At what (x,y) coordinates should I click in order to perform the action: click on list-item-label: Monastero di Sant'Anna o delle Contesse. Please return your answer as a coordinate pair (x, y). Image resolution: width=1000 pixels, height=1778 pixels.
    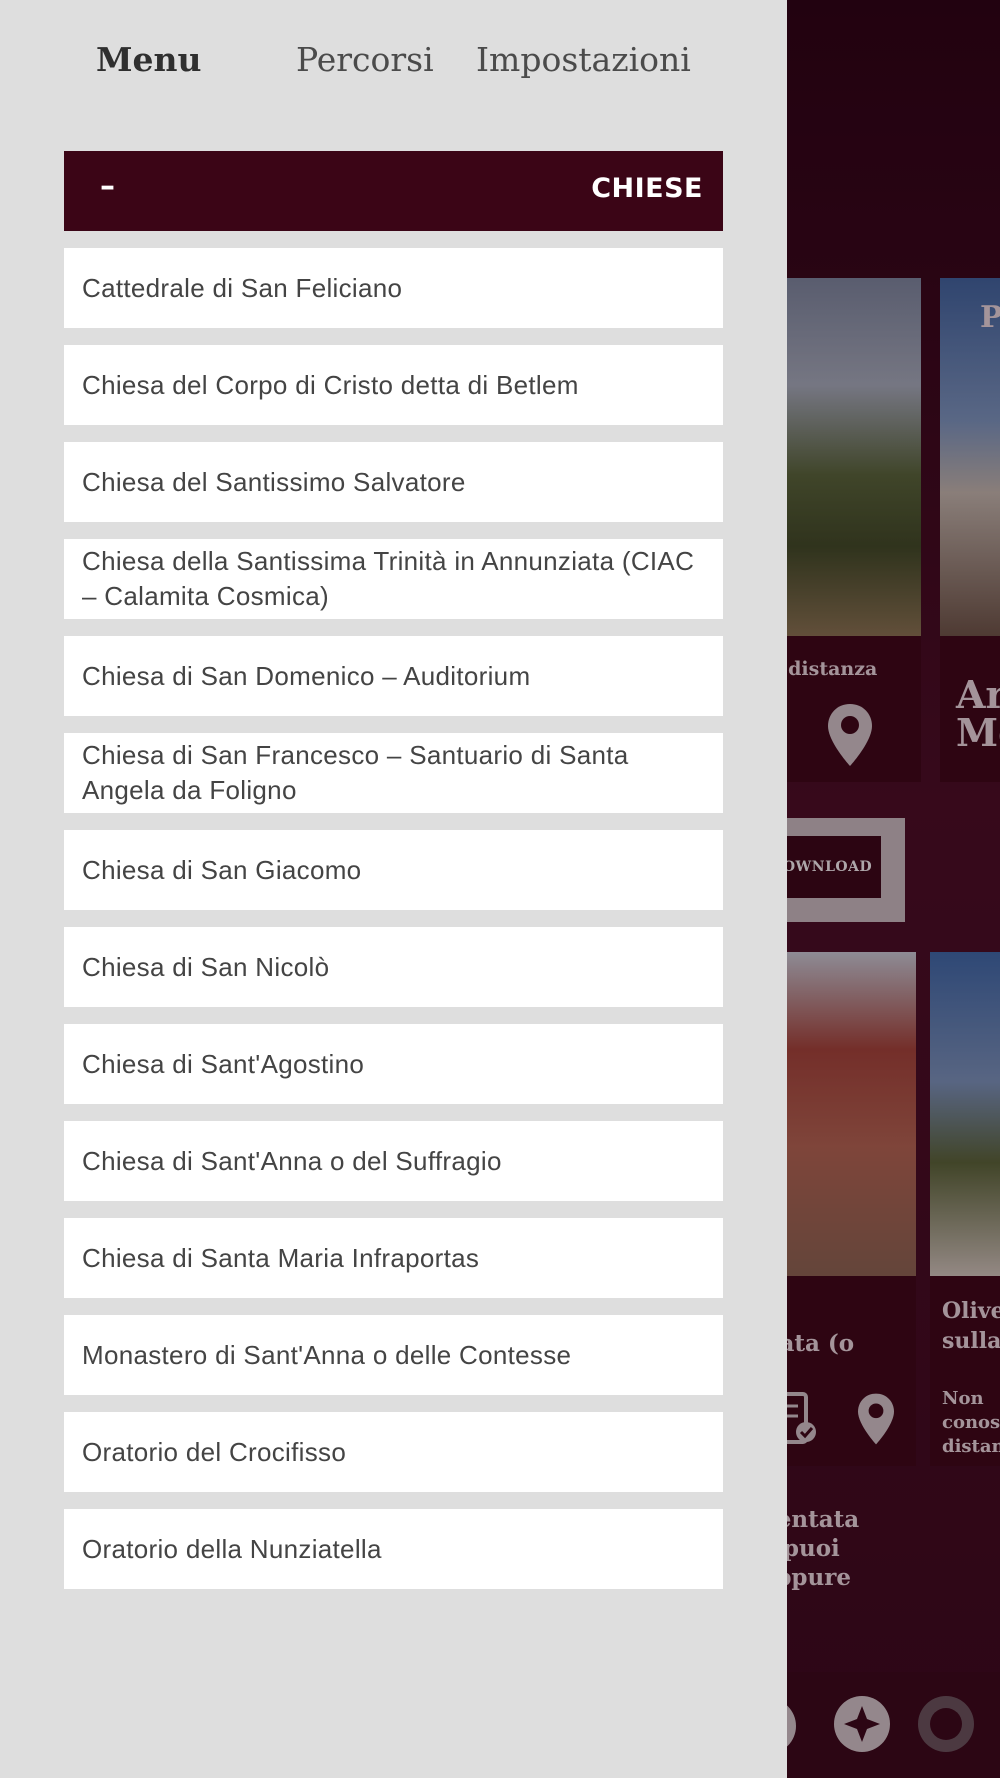
    Looking at the image, I should click on (327, 1354).